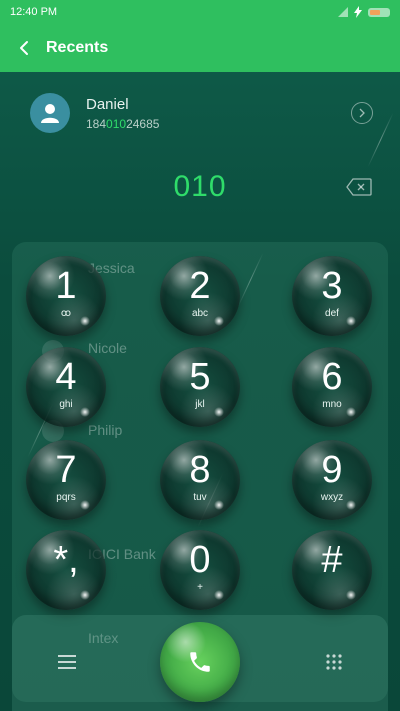 Image resolution: width=400 pixels, height=711 pixels. I want to click on status-time: 12:40 PM, so click(34, 12).